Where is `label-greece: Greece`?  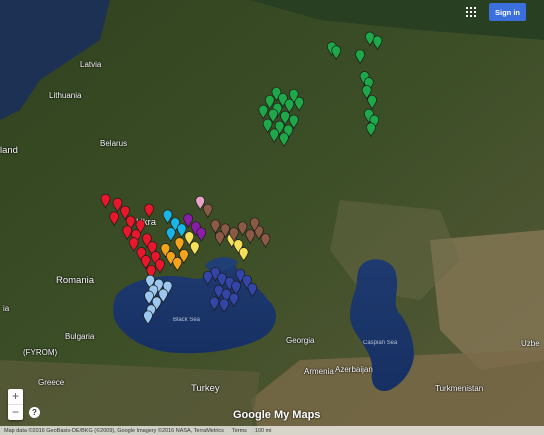
label-greece: Greece is located at coordinates (51, 382).